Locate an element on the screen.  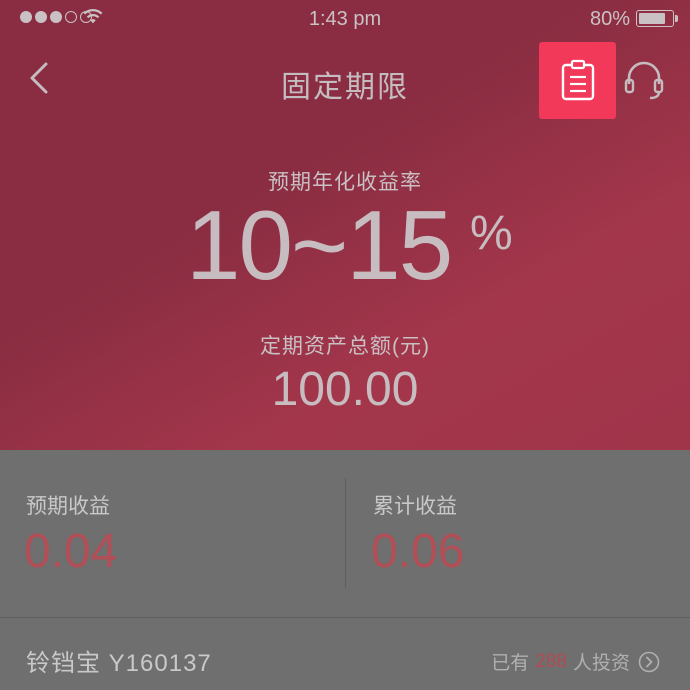
expected-earnings-value: 0.04 is located at coordinates (71, 551).